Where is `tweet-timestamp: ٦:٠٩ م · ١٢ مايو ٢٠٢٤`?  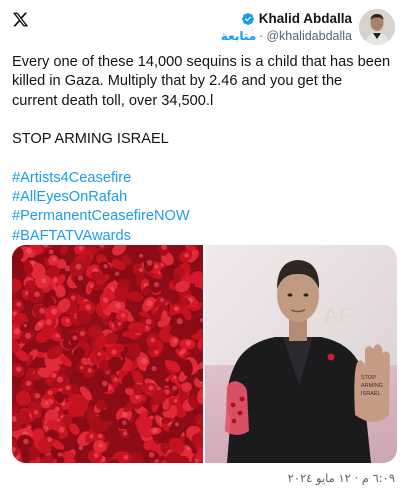 tweet-timestamp: ٦:٠٩ م · ١٢ مايو ٢٠٢٤ is located at coordinates (341, 478).